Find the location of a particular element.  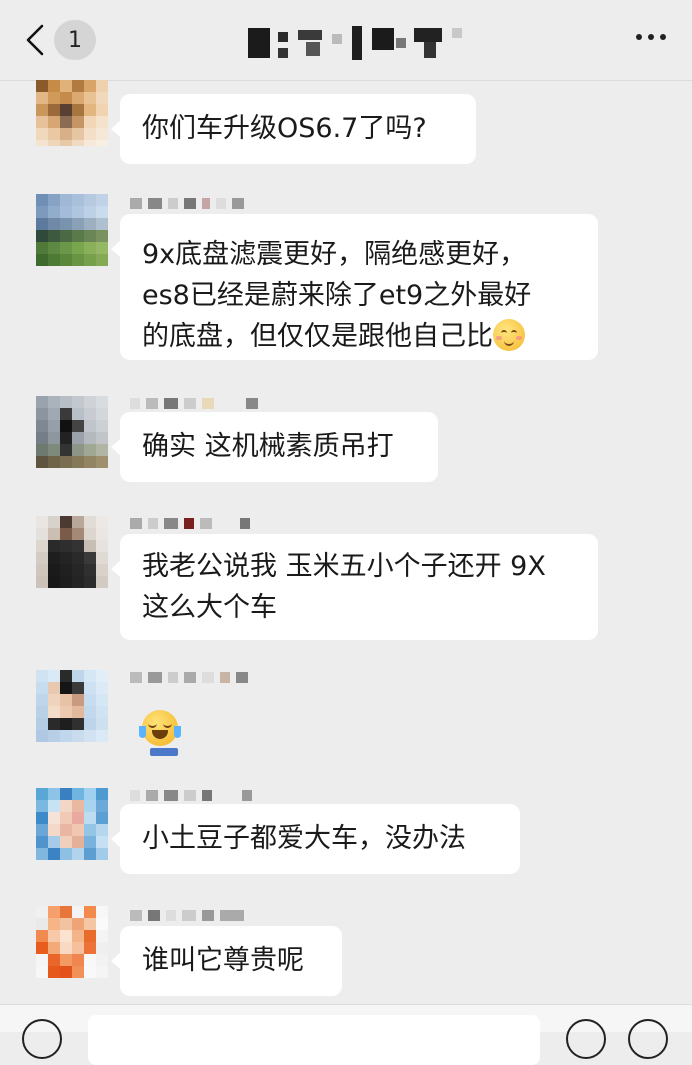

emoji-button is located at coordinates (586, 1039).